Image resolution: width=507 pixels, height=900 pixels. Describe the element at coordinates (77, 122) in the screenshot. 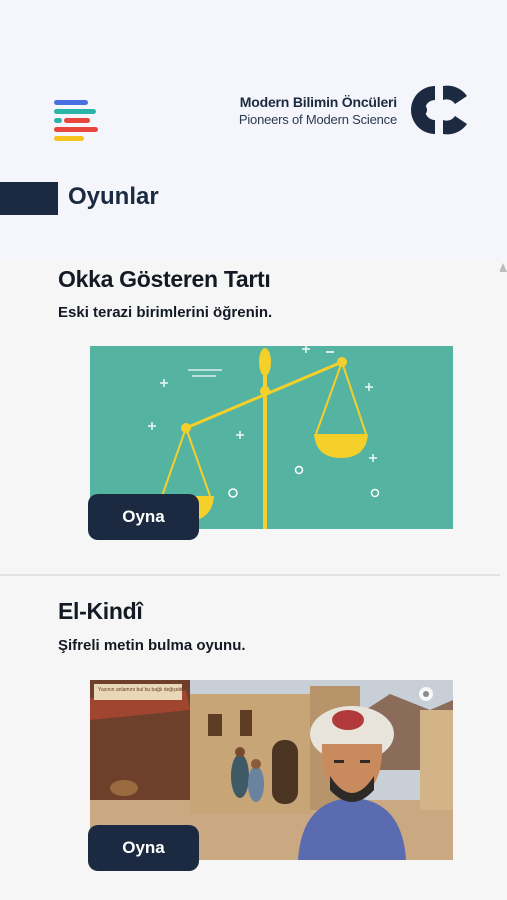

I see `menu-icon` at that location.